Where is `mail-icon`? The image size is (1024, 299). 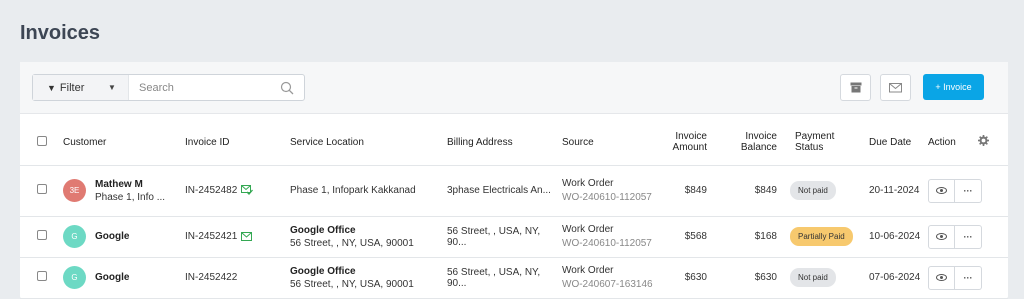
mail-icon is located at coordinates (247, 236).